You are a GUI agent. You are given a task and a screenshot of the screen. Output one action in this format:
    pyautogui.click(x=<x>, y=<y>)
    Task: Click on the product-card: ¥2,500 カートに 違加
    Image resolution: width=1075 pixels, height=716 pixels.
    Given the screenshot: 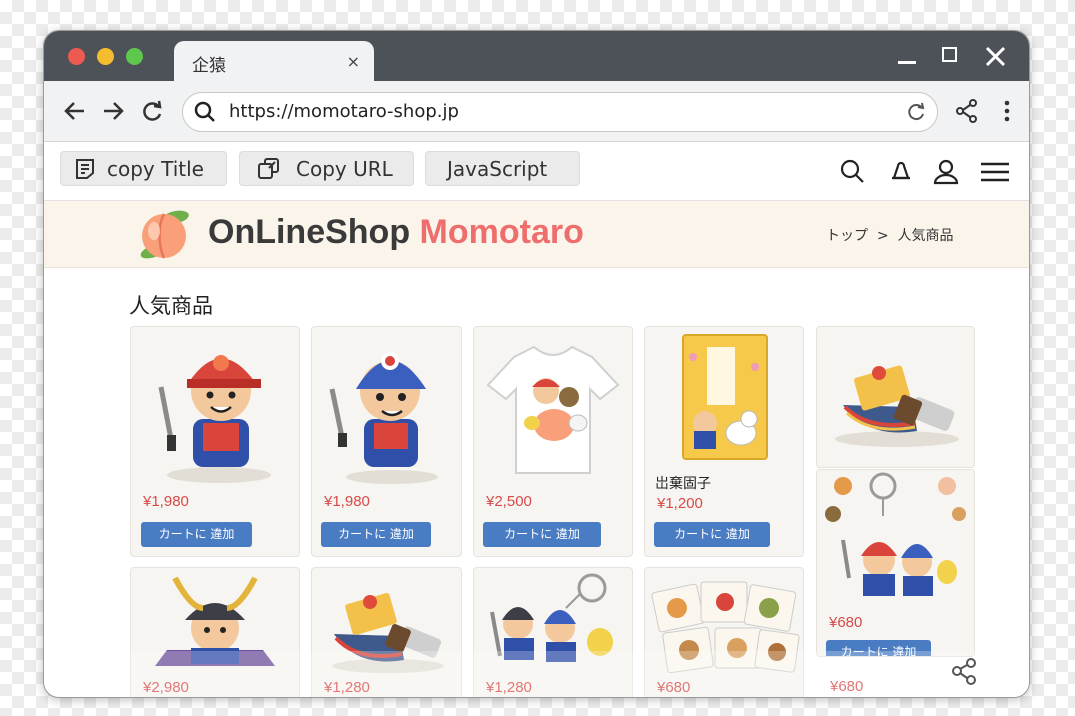 What is the action you would take?
    pyautogui.click(x=553, y=441)
    